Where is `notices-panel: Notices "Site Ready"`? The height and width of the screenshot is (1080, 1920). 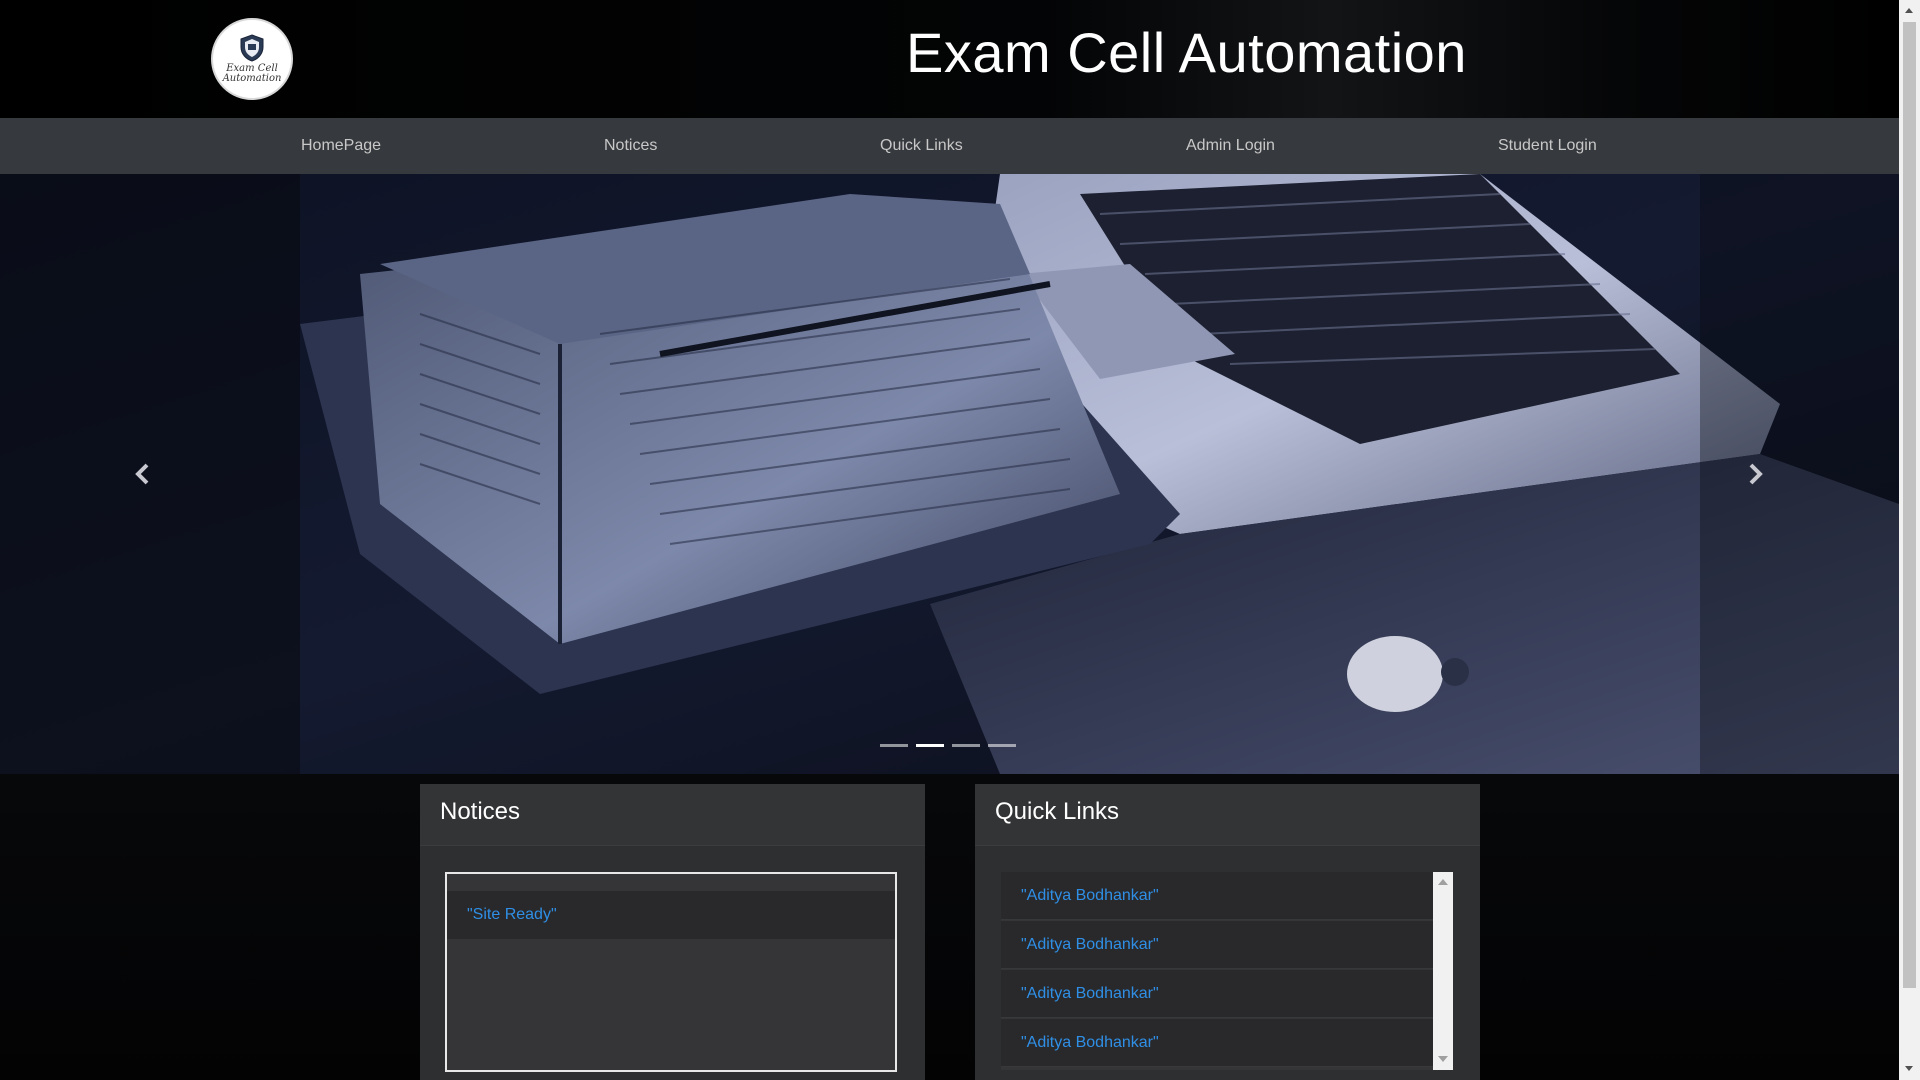
notices-panel: Notices "Site Ready" is located at coordinates (672, 932).